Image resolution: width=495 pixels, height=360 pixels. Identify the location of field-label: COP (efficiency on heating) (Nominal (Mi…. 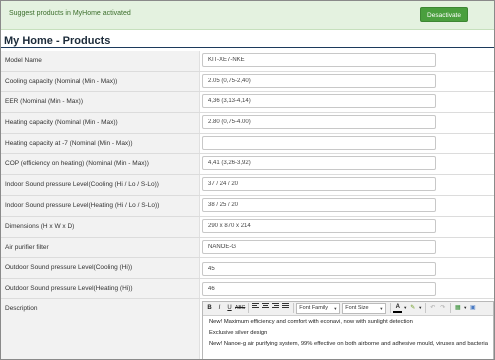
(100, 164).